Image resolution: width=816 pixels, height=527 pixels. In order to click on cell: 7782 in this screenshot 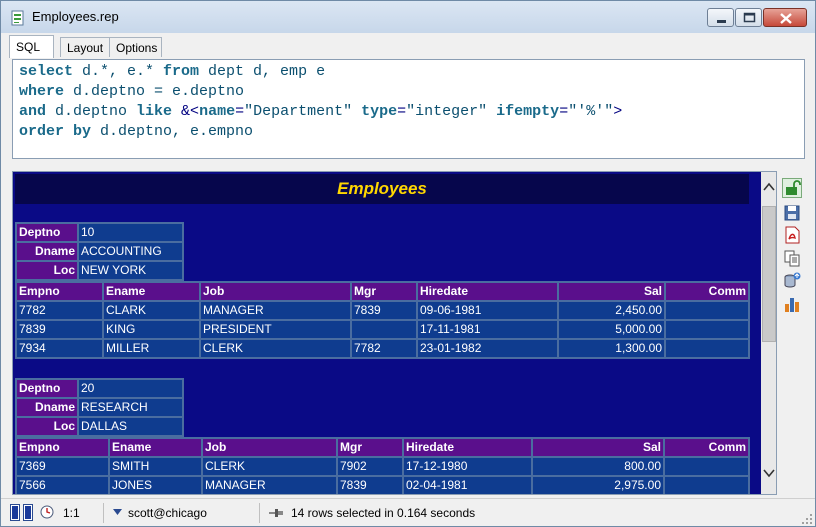, I will do `click(384, 348)`.